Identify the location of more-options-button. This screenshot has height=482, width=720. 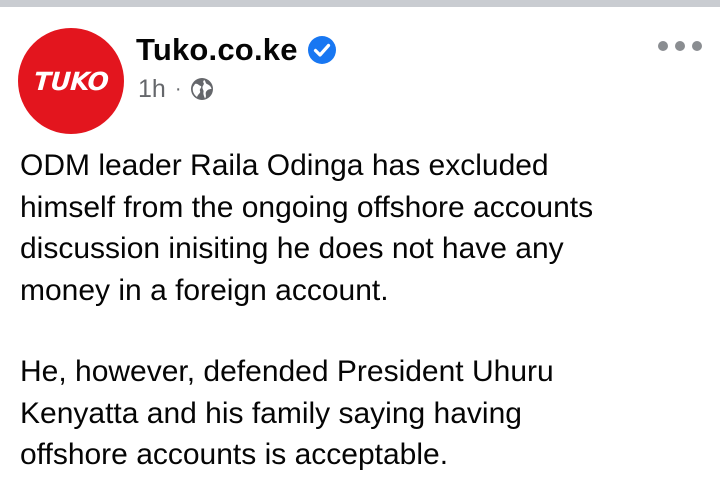
(680, 46).